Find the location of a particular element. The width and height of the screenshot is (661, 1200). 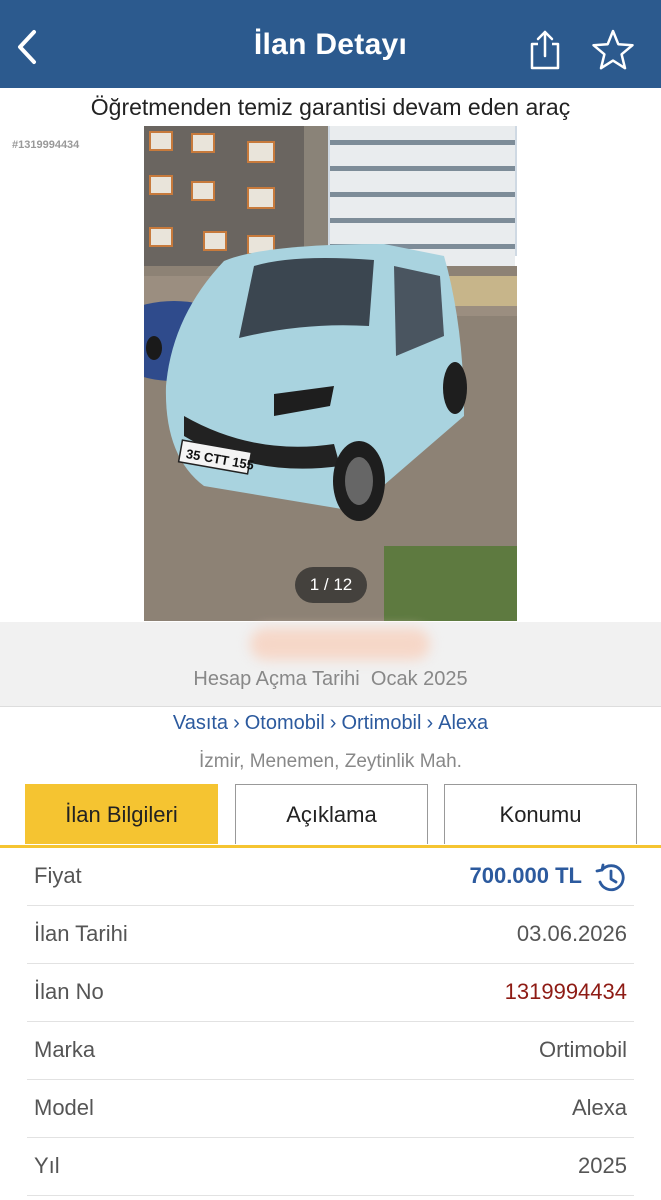

breadcrumb: Vasıta › Otomobil › Ortimobil › Alexa is located at coordinates (330, 723).